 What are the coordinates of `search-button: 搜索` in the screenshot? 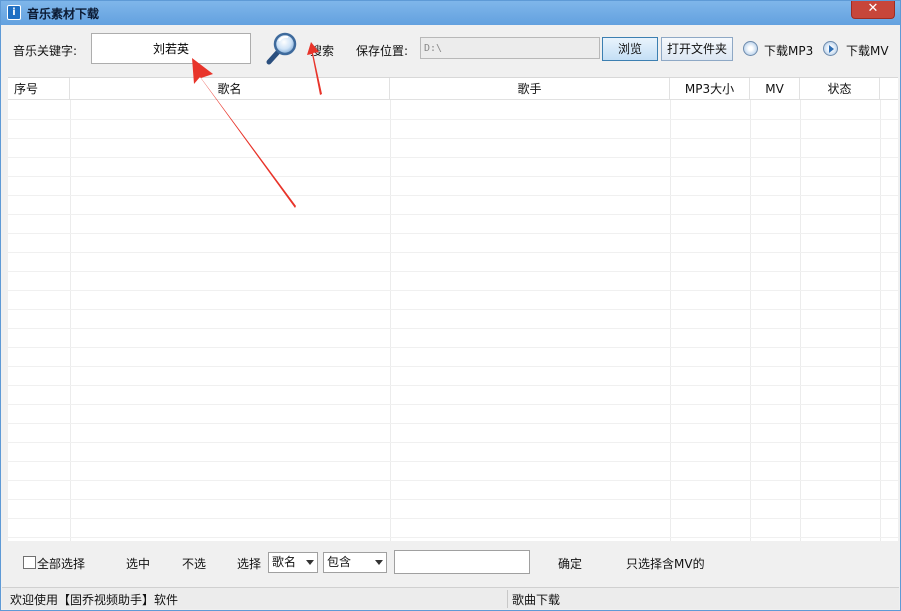 It's located at (322, 50).